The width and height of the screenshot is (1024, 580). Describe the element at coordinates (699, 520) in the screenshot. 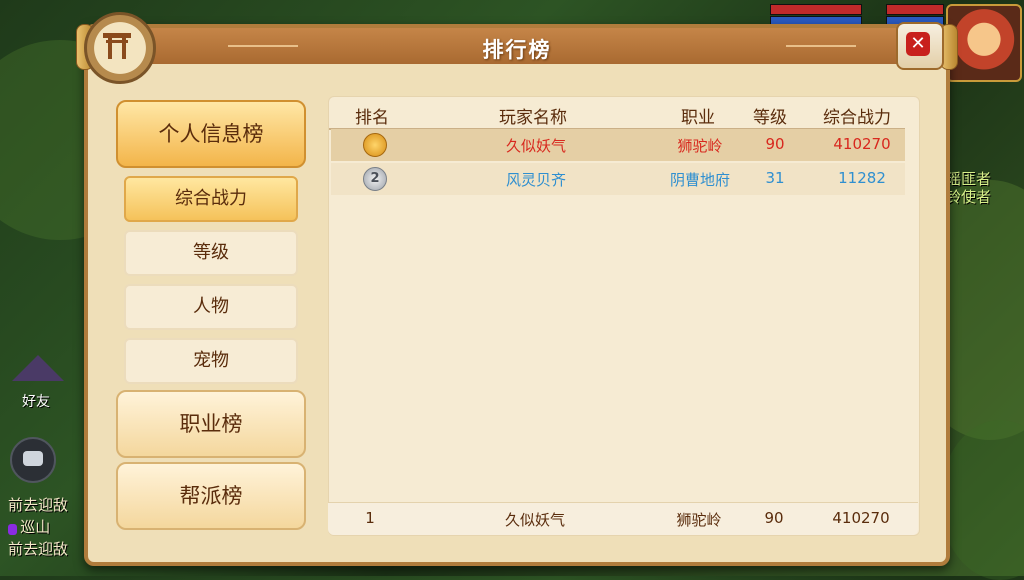

I see `my-class: 狮驼岭` at that location.